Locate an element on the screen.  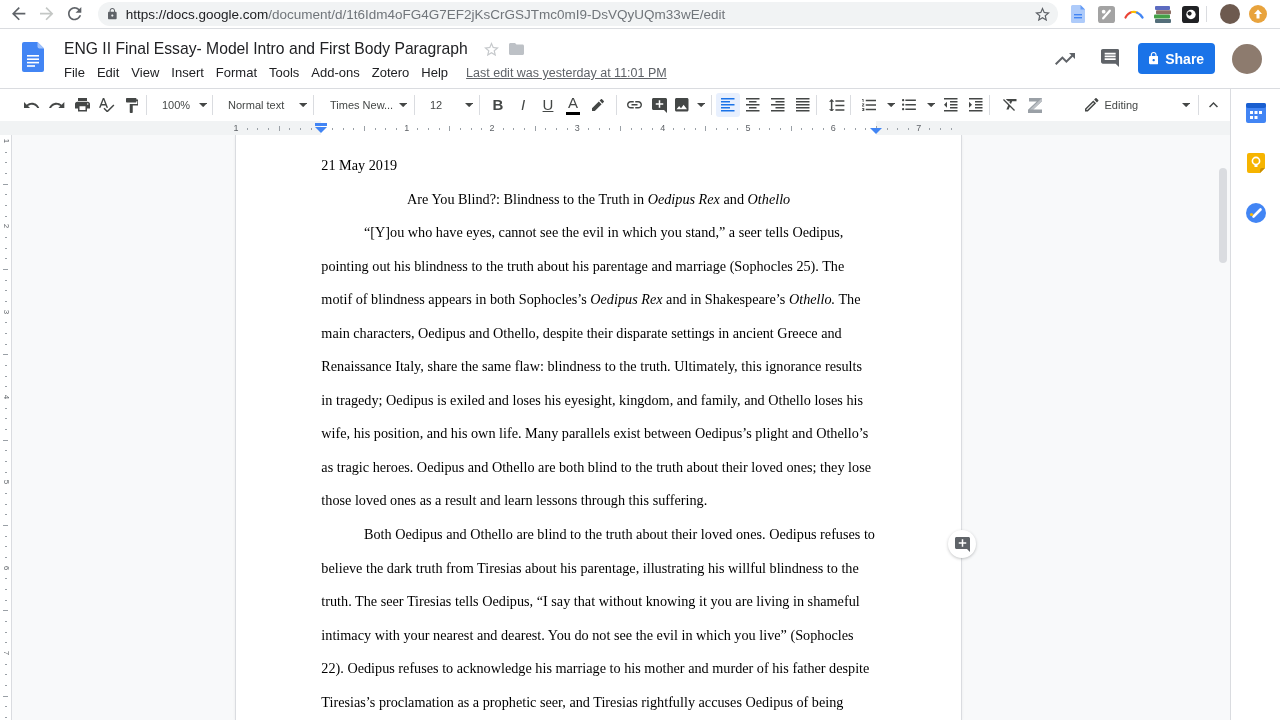
menu-item: Insert is located at coordinates (187, 73).